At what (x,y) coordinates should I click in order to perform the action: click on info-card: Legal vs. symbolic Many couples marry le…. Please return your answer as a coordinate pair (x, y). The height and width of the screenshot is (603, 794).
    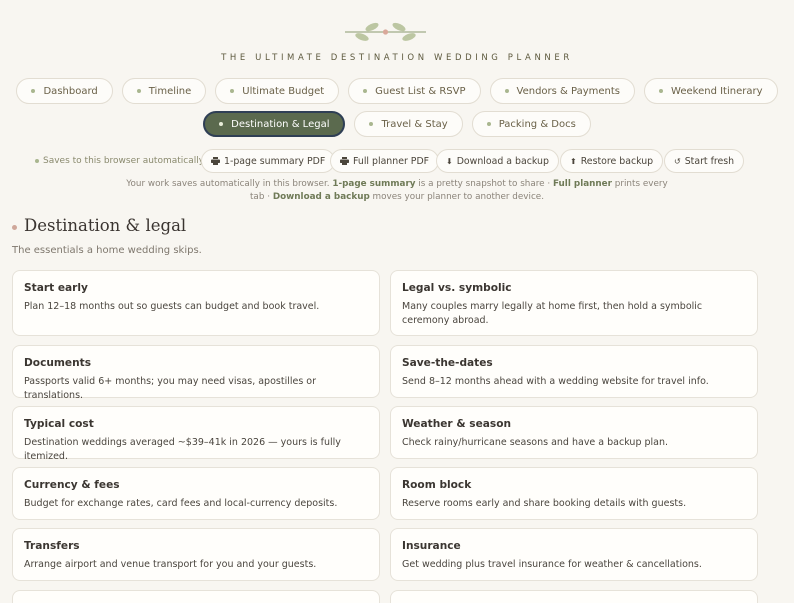
    Looking at the image, I should click on (574, 303).